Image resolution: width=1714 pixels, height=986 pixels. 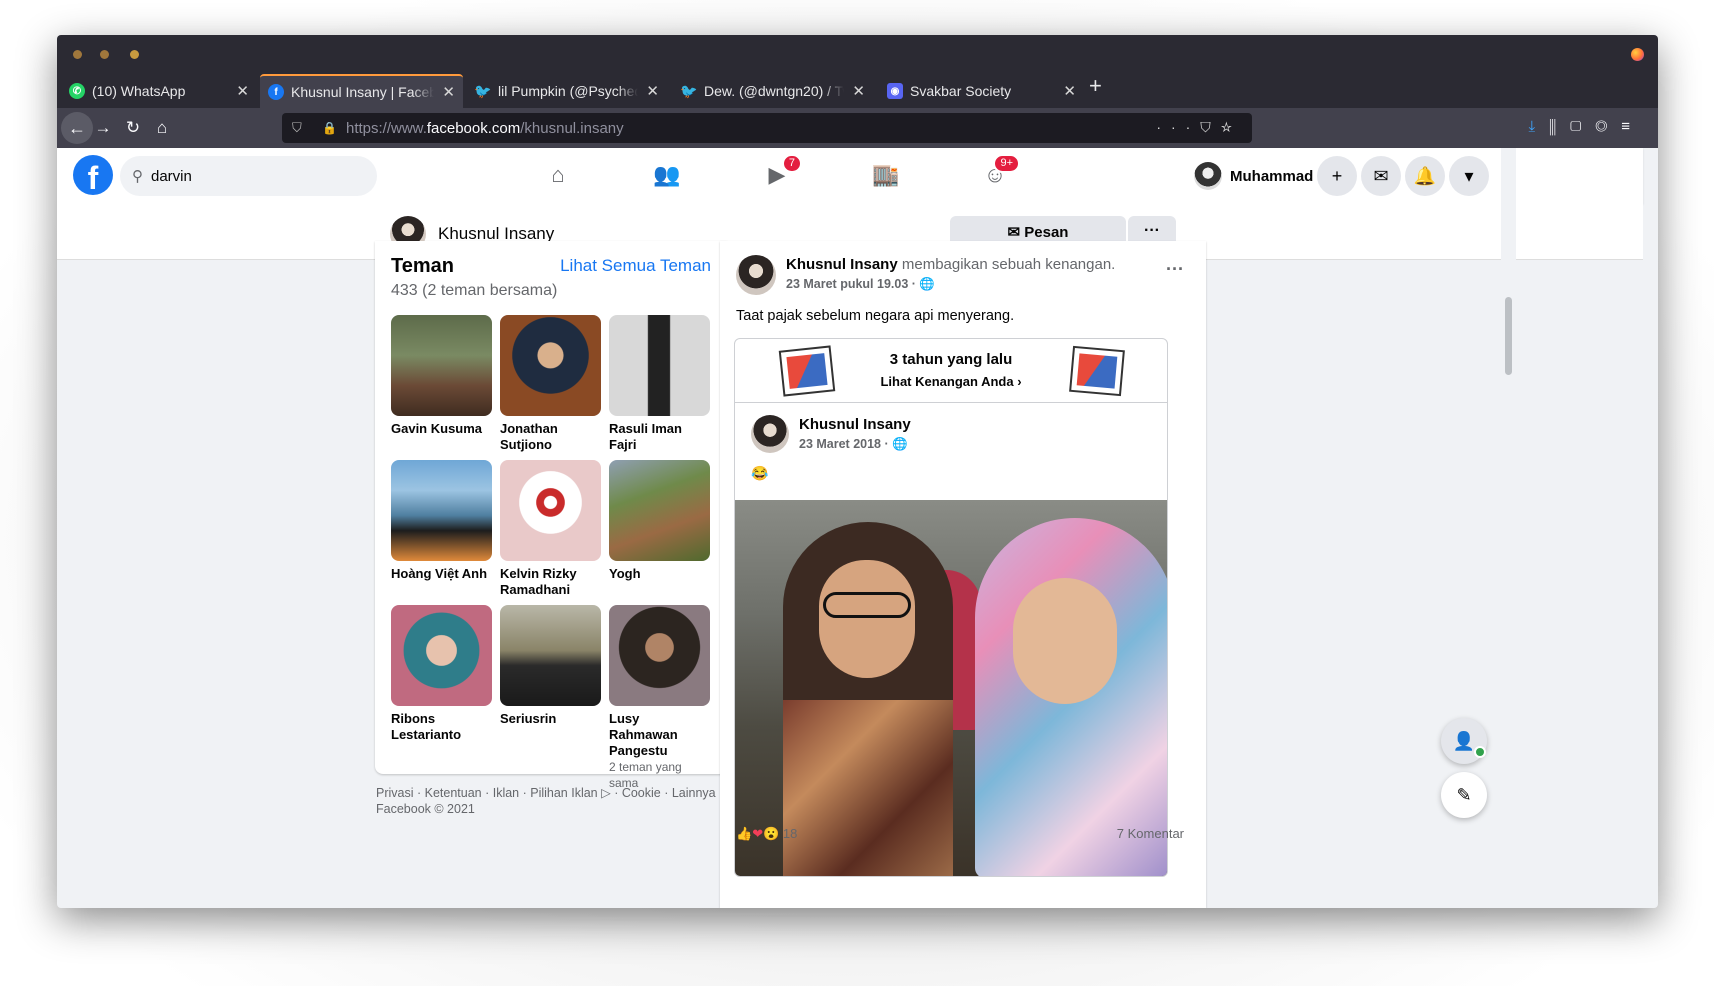 I want to click on post-author-avatar, so click(x=756, y=275).